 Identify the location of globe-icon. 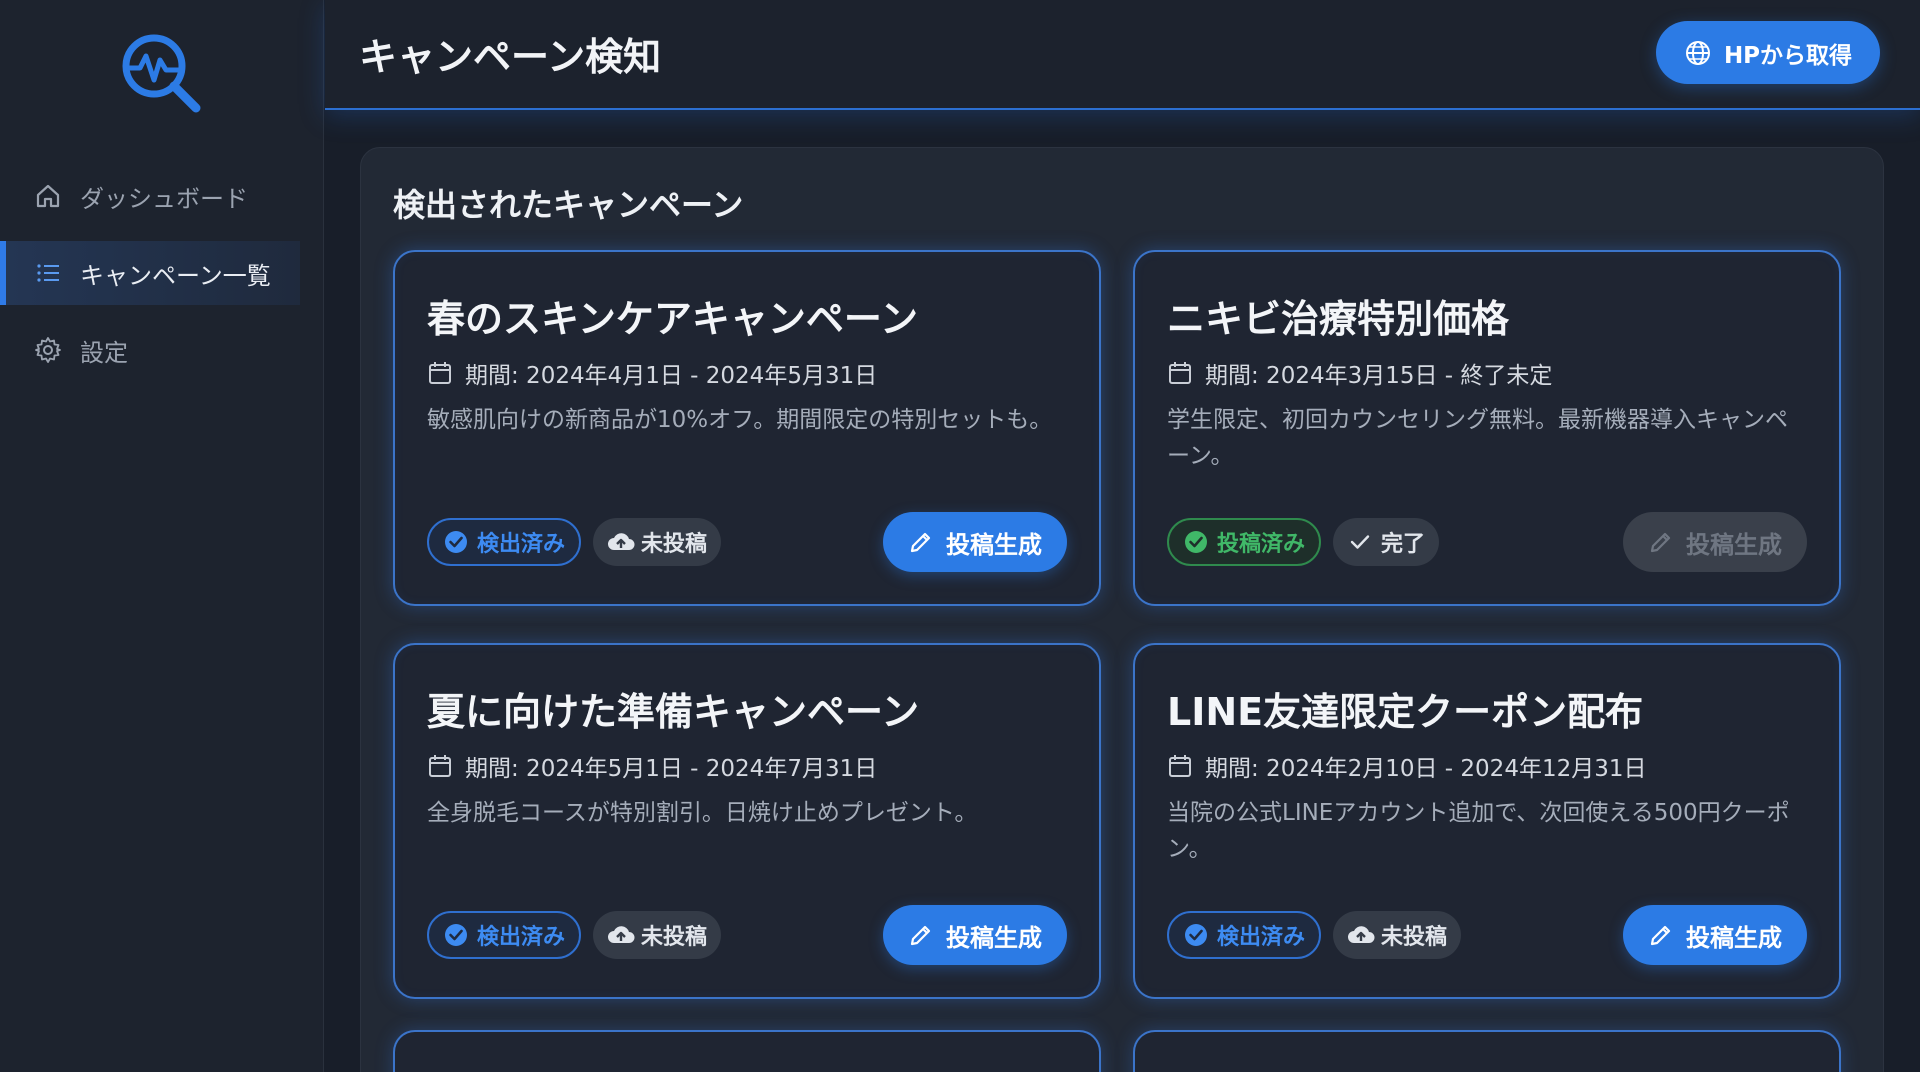
(1698, 53).